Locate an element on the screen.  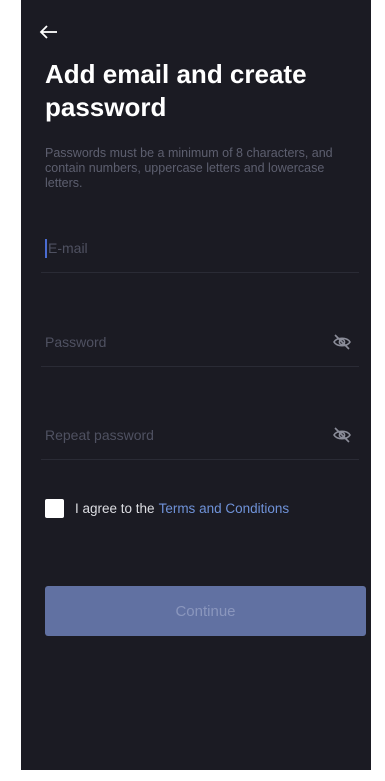
terms-agreement-row: I agree to the Terms and Conditions is located at coordinates (167, 508).